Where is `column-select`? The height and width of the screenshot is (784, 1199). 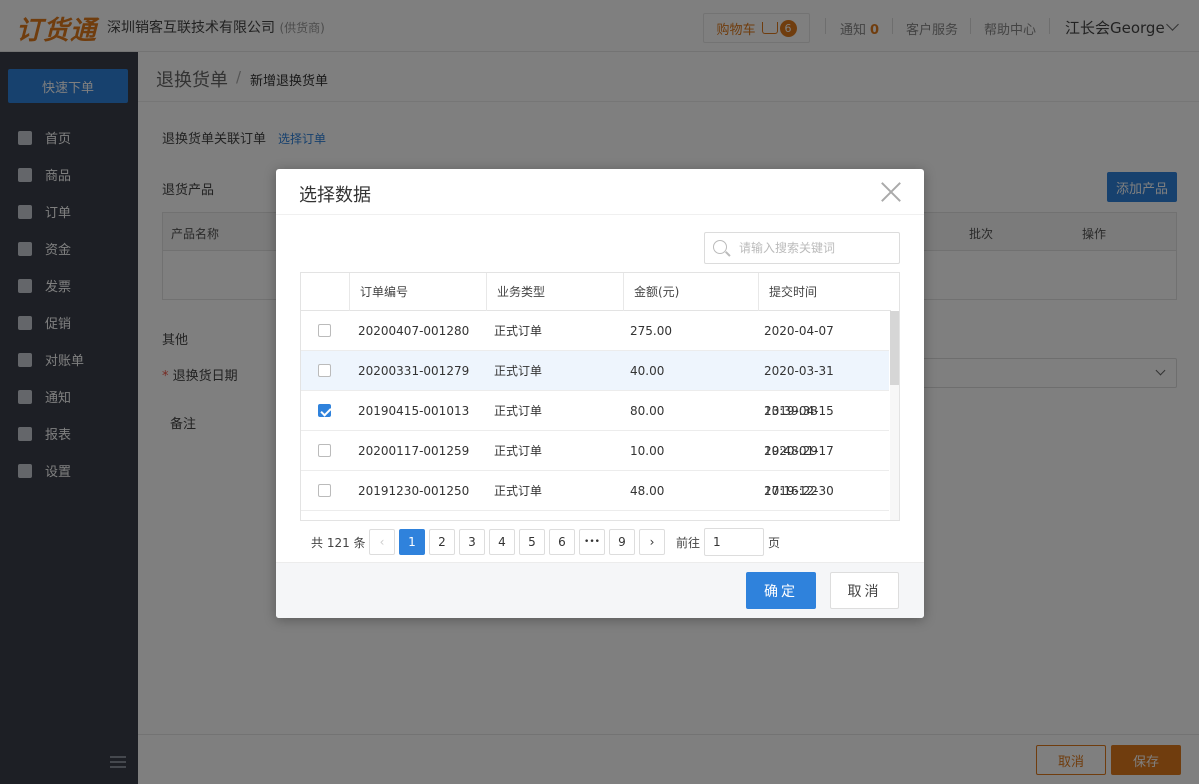
column-select is located at coordinates (325, 292).